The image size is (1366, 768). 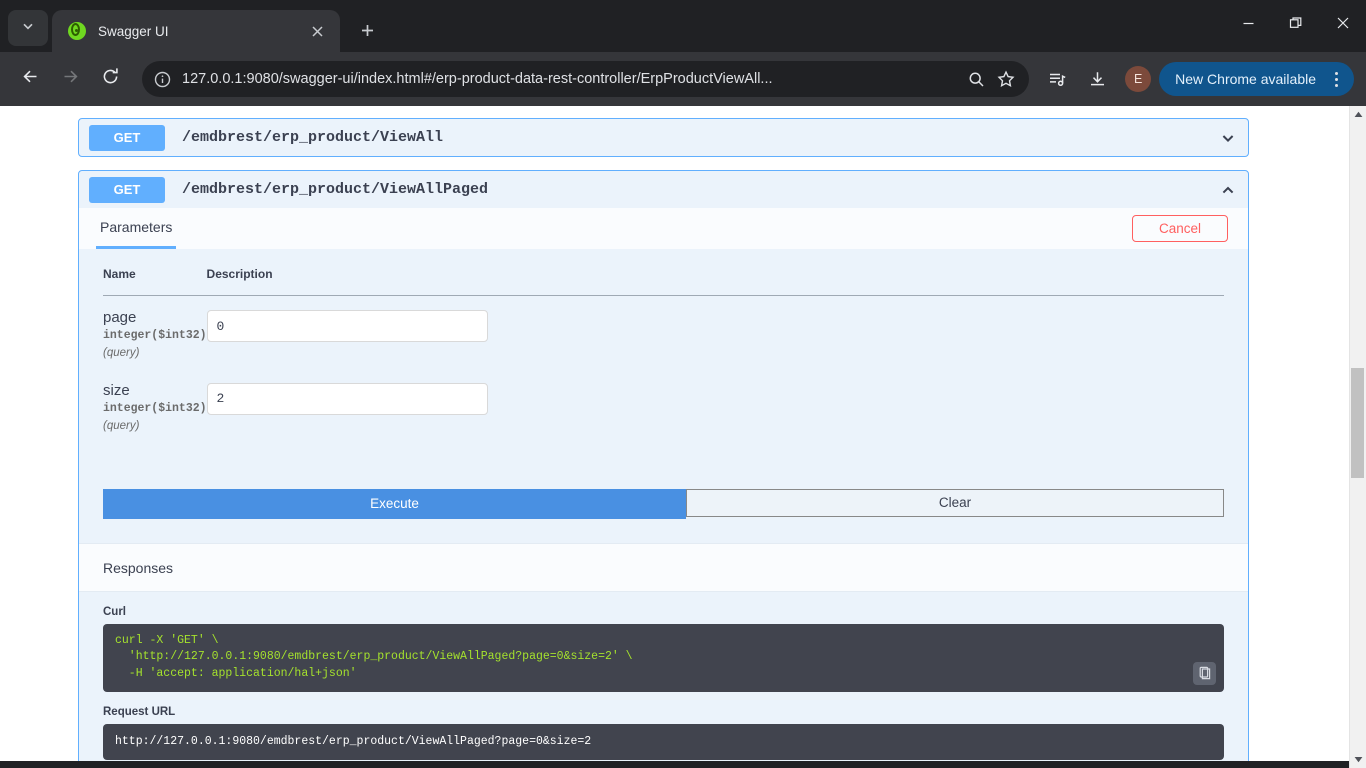 I want to click on arrow-right-icon, so click(x=70, y=79).